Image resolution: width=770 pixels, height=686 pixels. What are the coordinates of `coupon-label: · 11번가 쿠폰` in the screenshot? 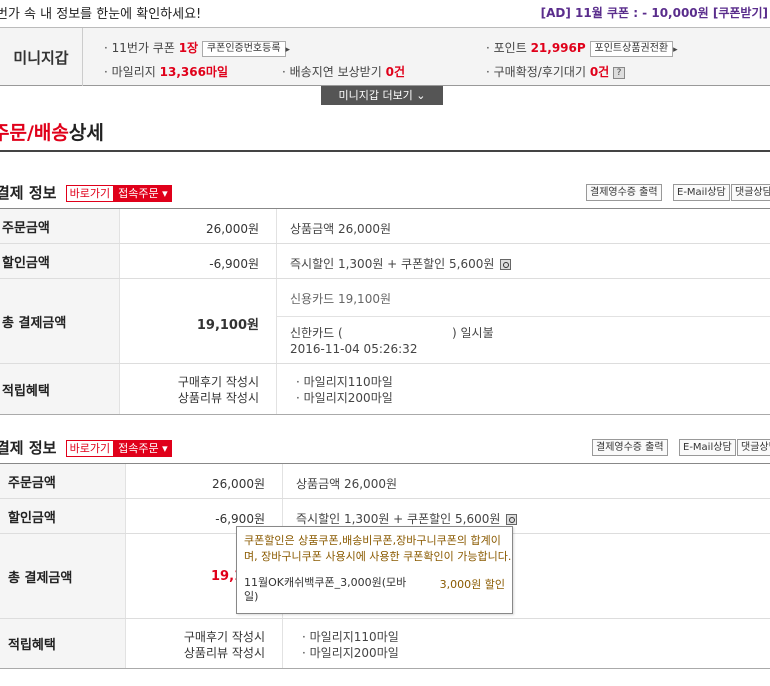 It's located at (139, 48).